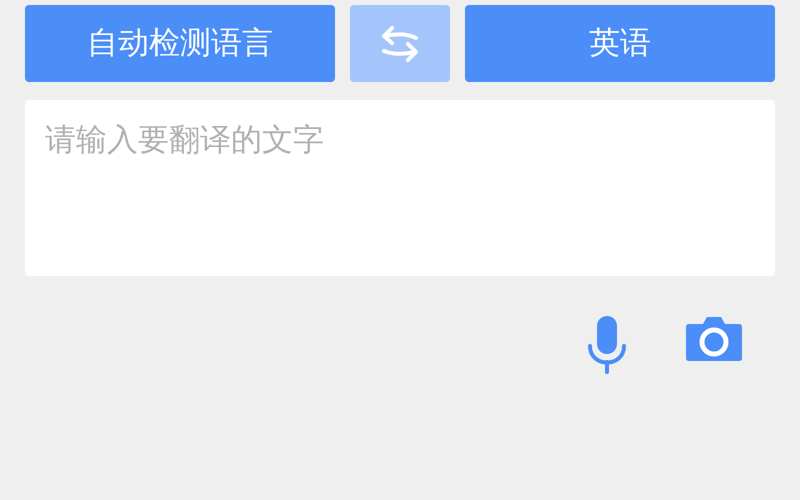 This screenshot has width=800, height=500. I want to click on source-language-button: 自动检测语言, so click(180, 43).